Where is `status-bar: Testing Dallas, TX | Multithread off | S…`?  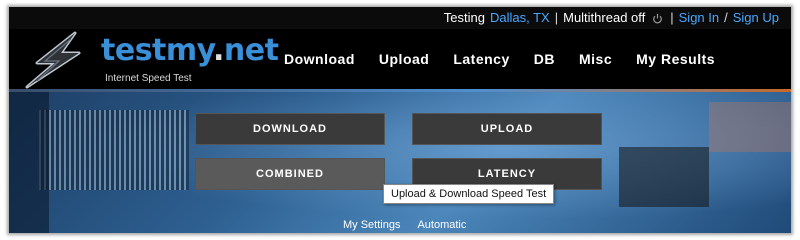
status-bar: Testing Dallas, TX | Multithread off | S… is located at coordinates (400, 18).